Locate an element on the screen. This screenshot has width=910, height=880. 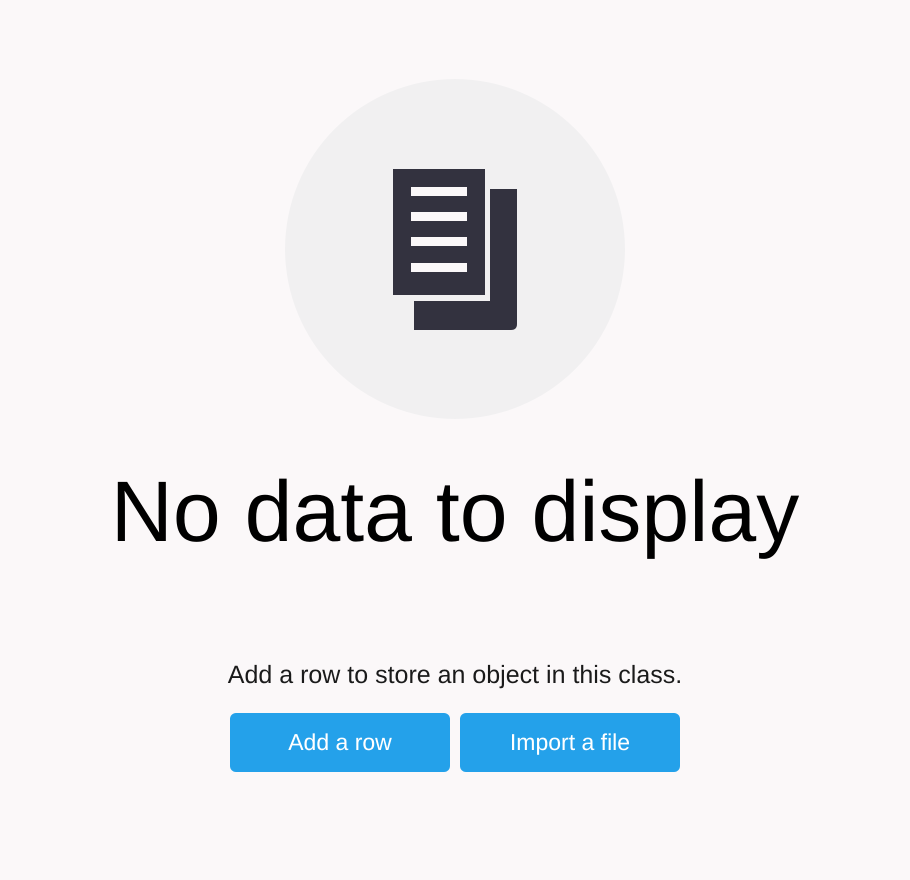
documents-icon is located at coordinates (455, 249).